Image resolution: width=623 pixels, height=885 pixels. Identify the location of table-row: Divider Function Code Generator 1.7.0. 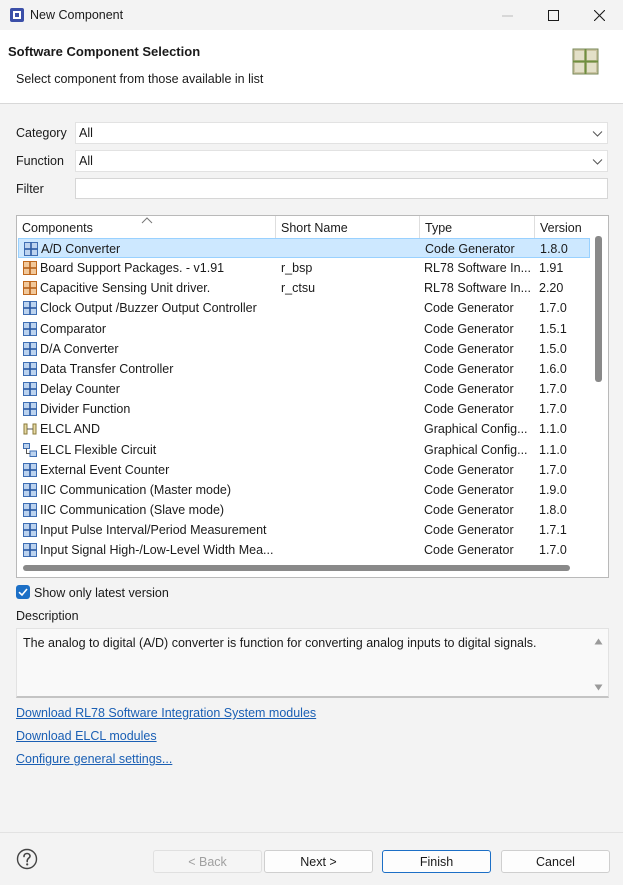
(304, 409).